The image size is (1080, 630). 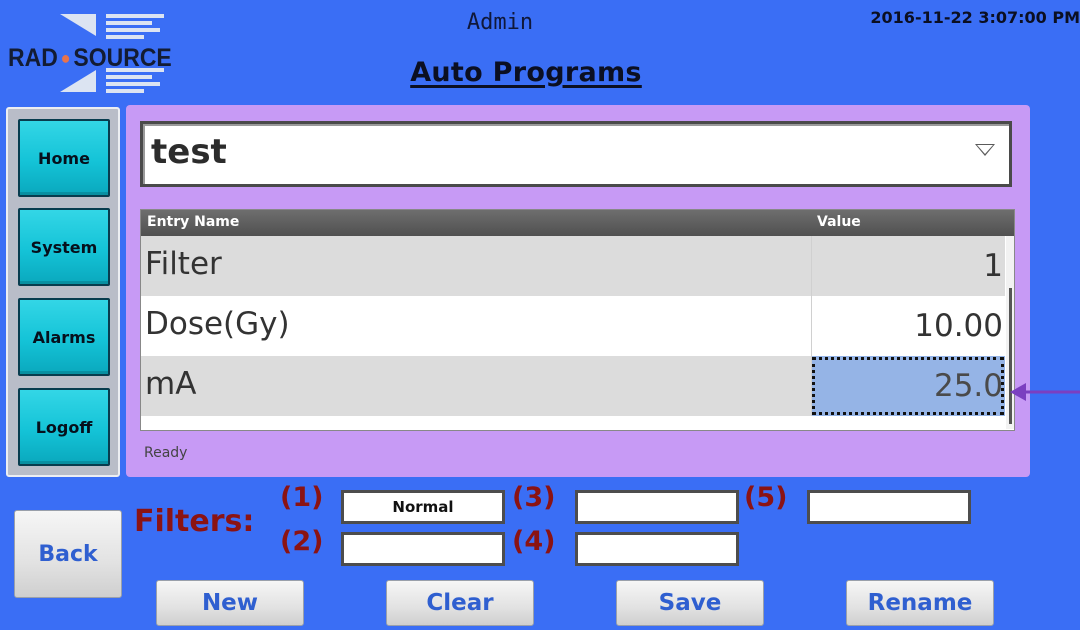 What do you see at coordinates (920, 603) in the screenshot?
I see `rename-button: Rename` at bounding box center [920, 603].